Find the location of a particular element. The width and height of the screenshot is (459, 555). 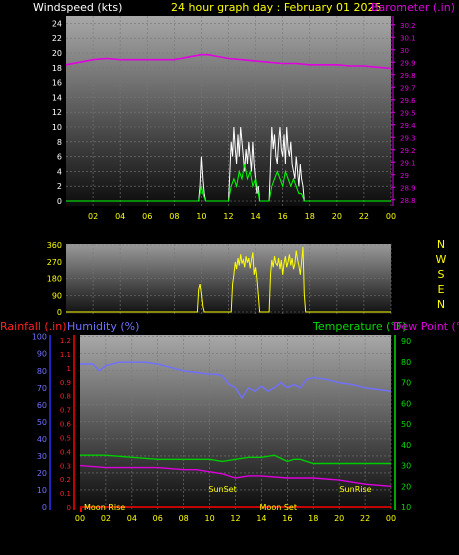

rain-tick-label: 0.5 is located at coordinates (65, 438).